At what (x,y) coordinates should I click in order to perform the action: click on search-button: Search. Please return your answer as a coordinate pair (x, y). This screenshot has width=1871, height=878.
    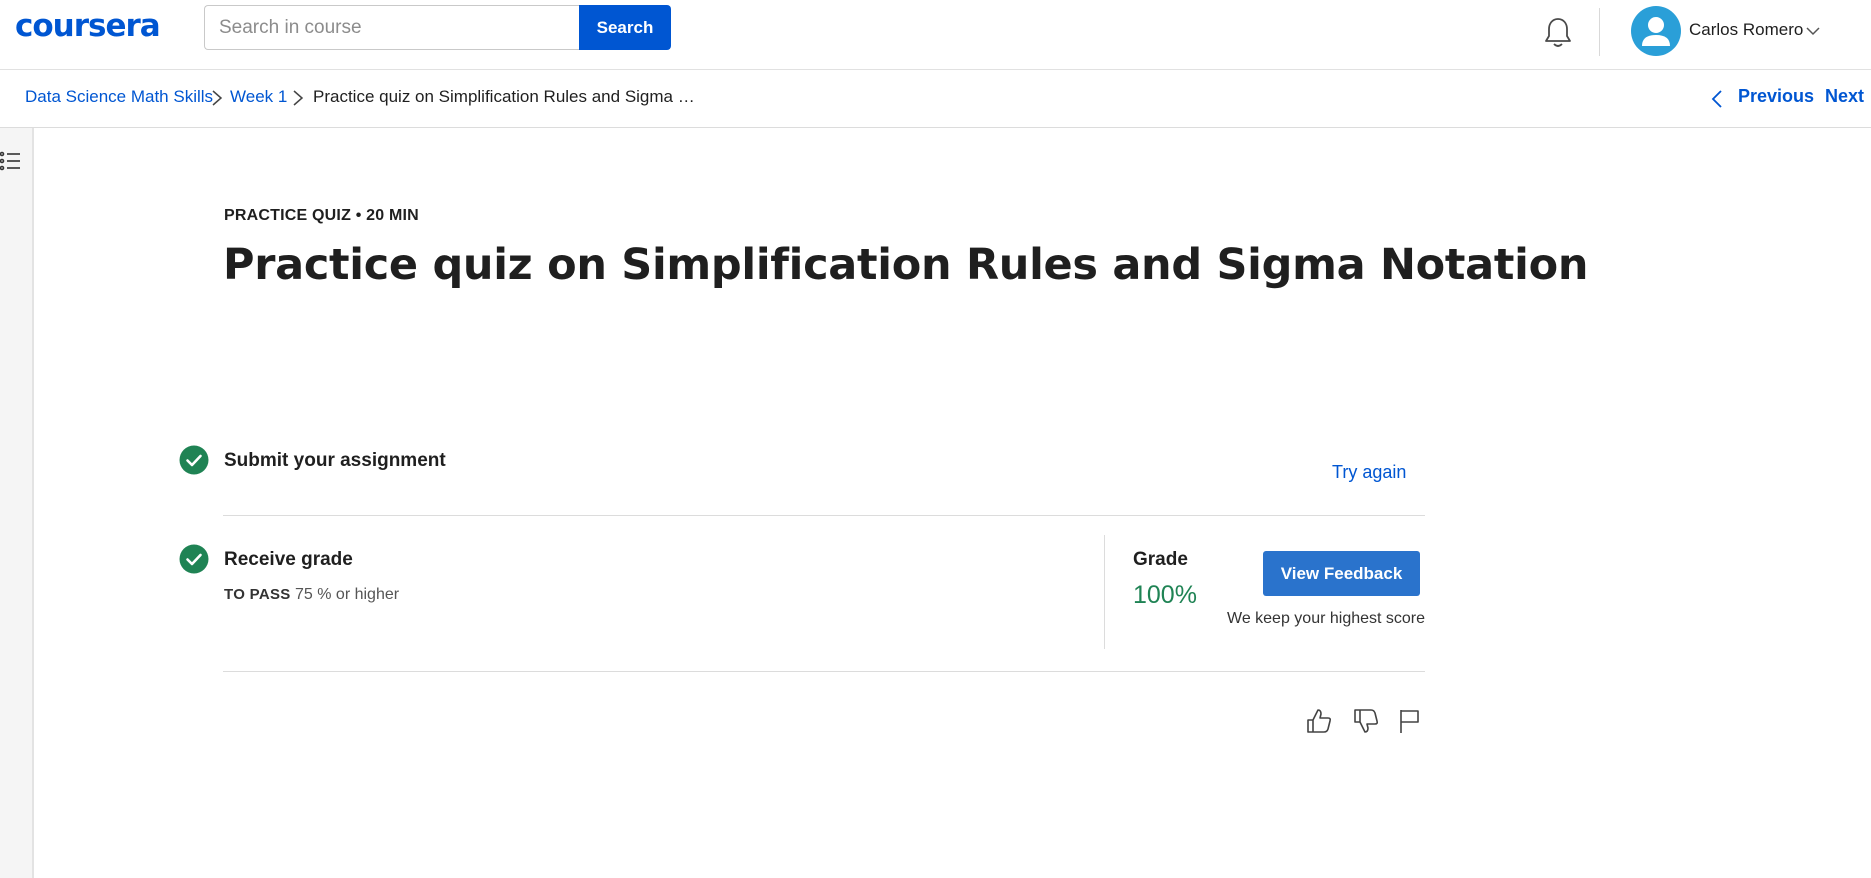
    Looking at the image, I should click on (625, 27).